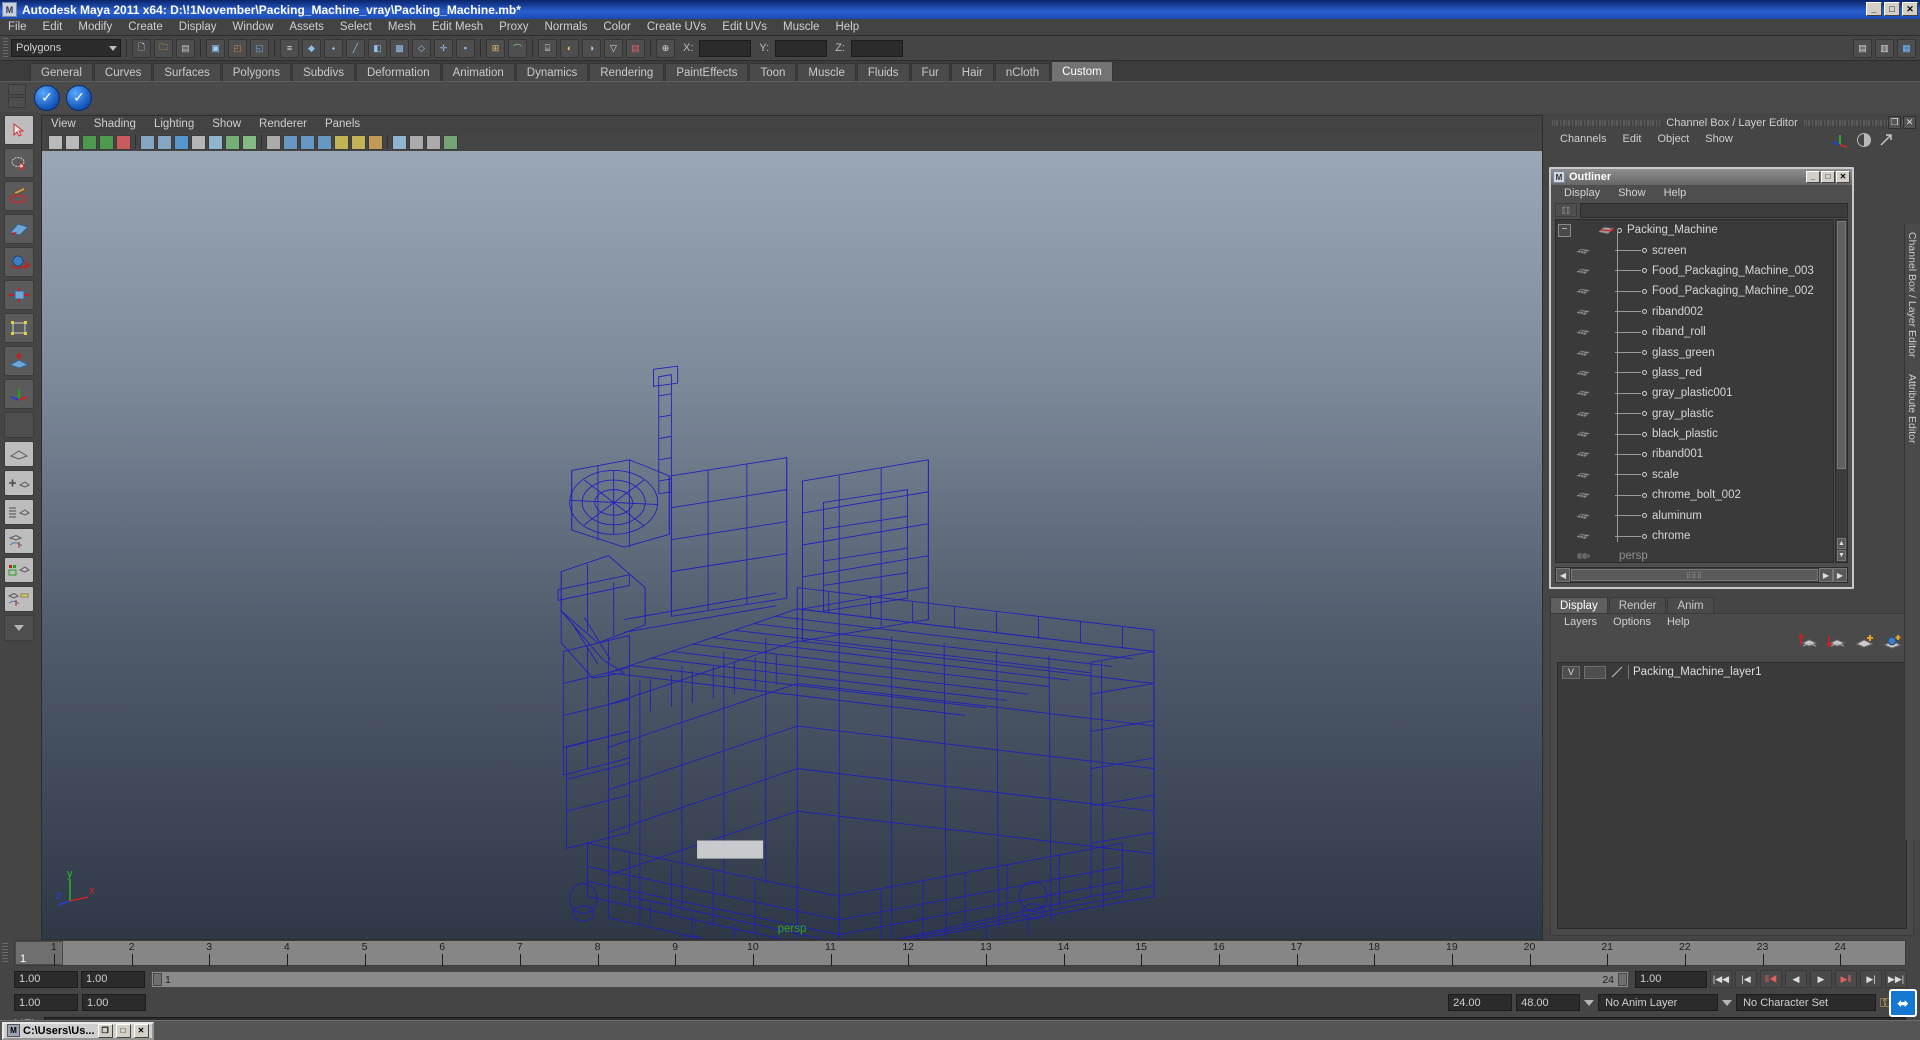 The image size is (1920, 1040). I want to click on taskbar-maximize-button: □, so click(123, 1030).